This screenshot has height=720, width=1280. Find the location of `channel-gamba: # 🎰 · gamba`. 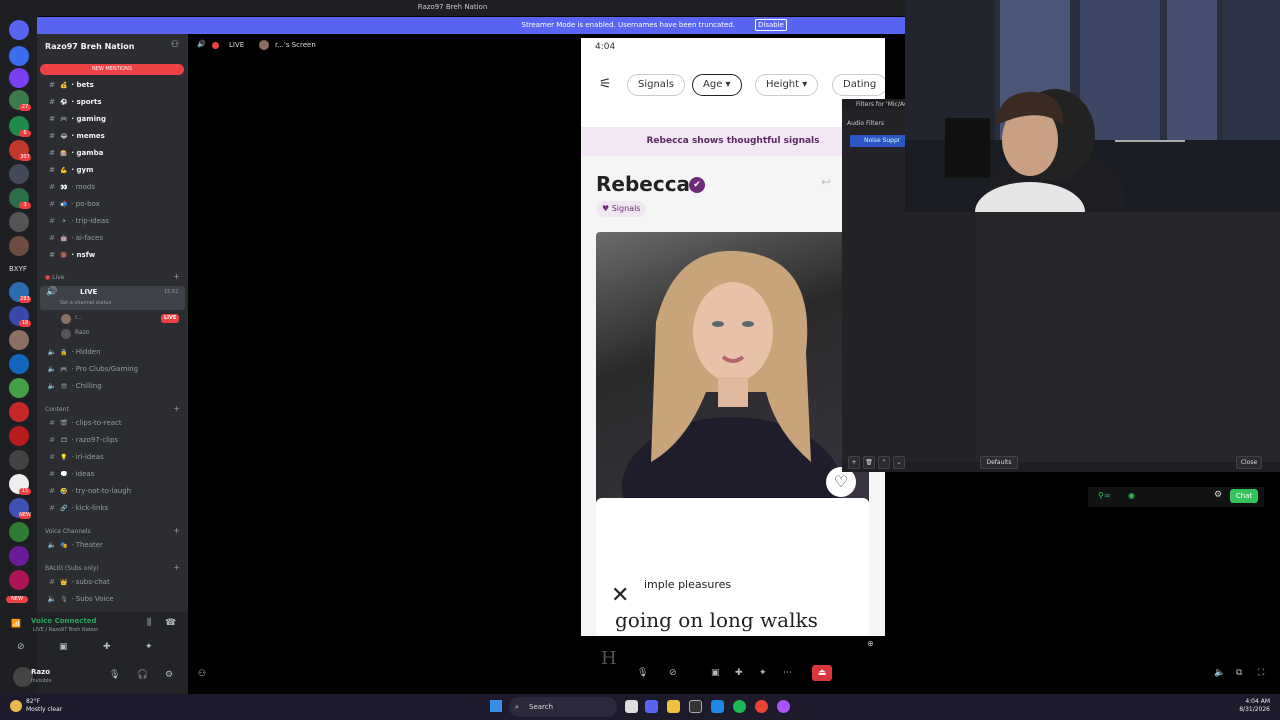

channel-gamba: # 🎰 · gamba is located at coordinates (115, 153).